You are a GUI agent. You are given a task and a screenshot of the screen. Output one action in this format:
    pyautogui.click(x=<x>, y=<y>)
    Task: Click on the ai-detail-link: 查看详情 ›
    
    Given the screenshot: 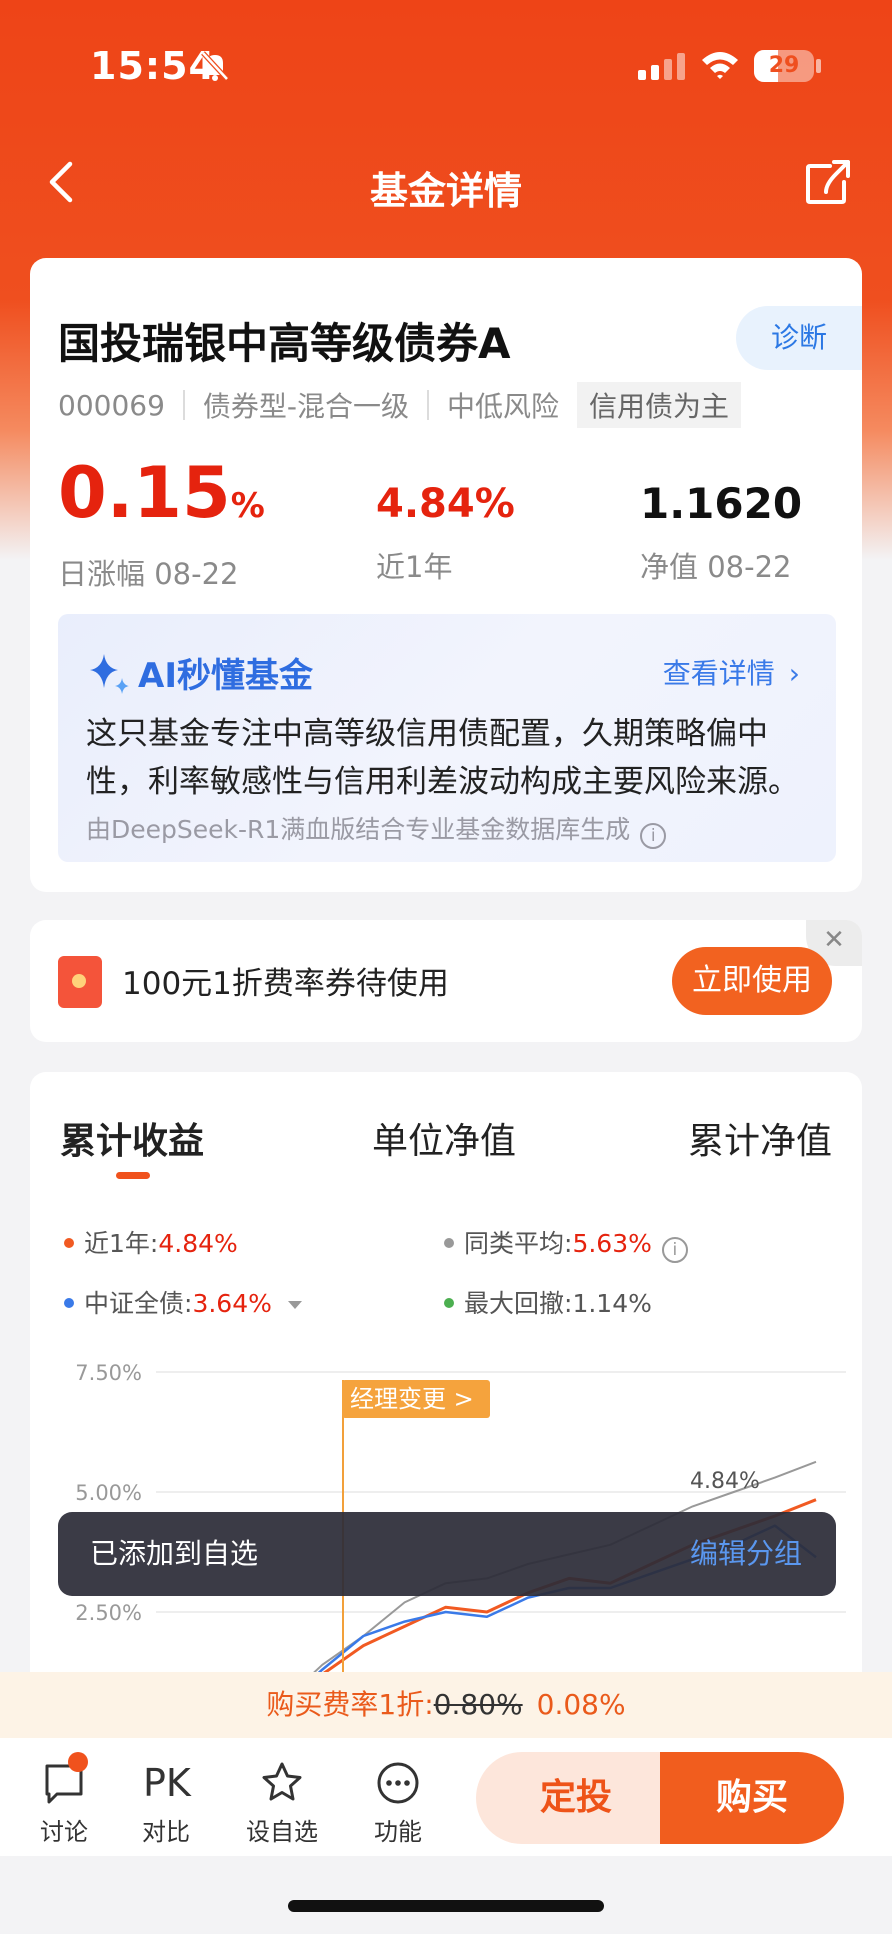 What is the action you would take?
    pyautogui.click(x=731, y=672)
    